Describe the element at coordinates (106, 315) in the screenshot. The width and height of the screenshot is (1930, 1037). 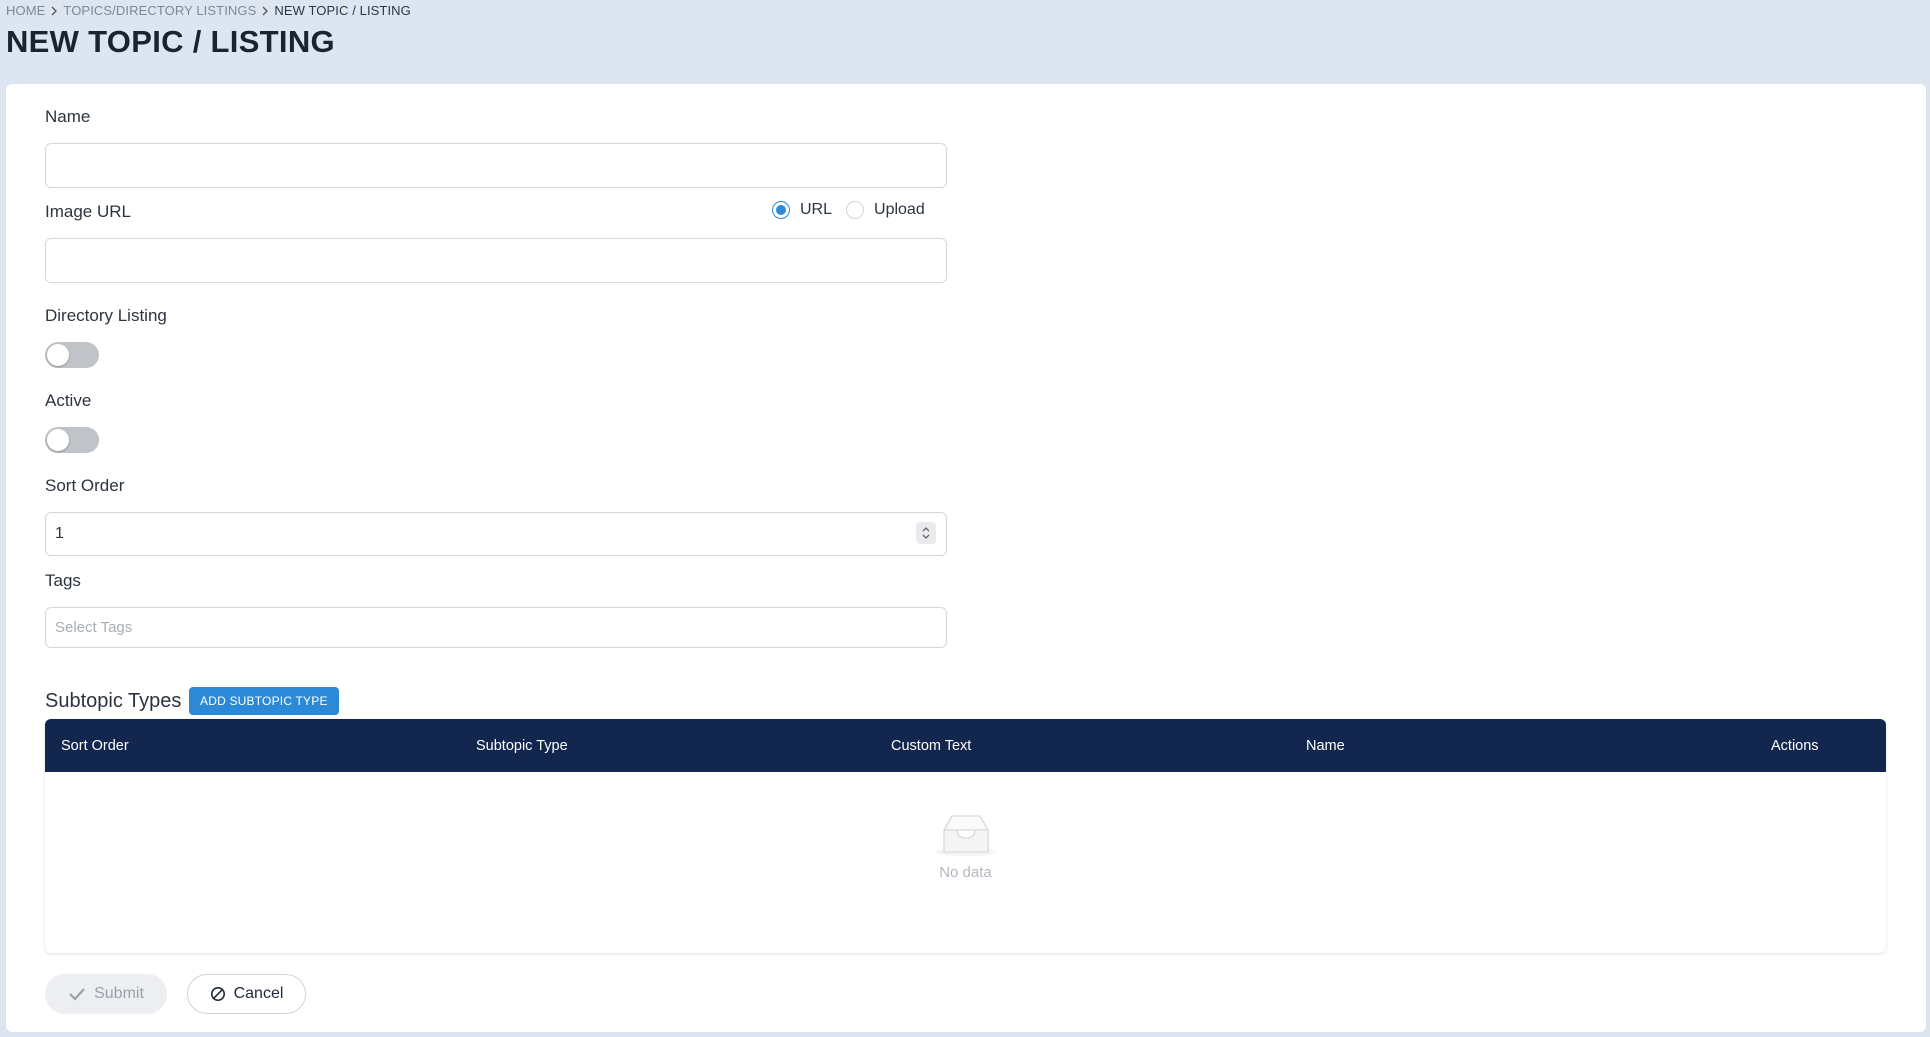
I see `directory-listing-label: Directory Listing` at that location.